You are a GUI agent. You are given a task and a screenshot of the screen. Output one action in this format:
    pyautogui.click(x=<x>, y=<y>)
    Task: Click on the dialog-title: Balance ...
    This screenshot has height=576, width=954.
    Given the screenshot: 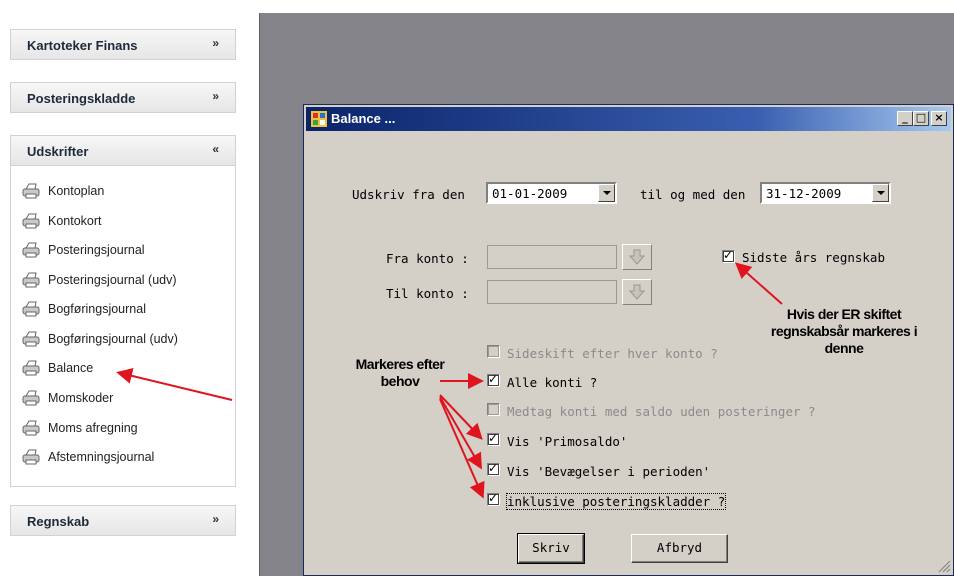 What is the action you would take?
    pyautogui.click(x=363, y=118)
    